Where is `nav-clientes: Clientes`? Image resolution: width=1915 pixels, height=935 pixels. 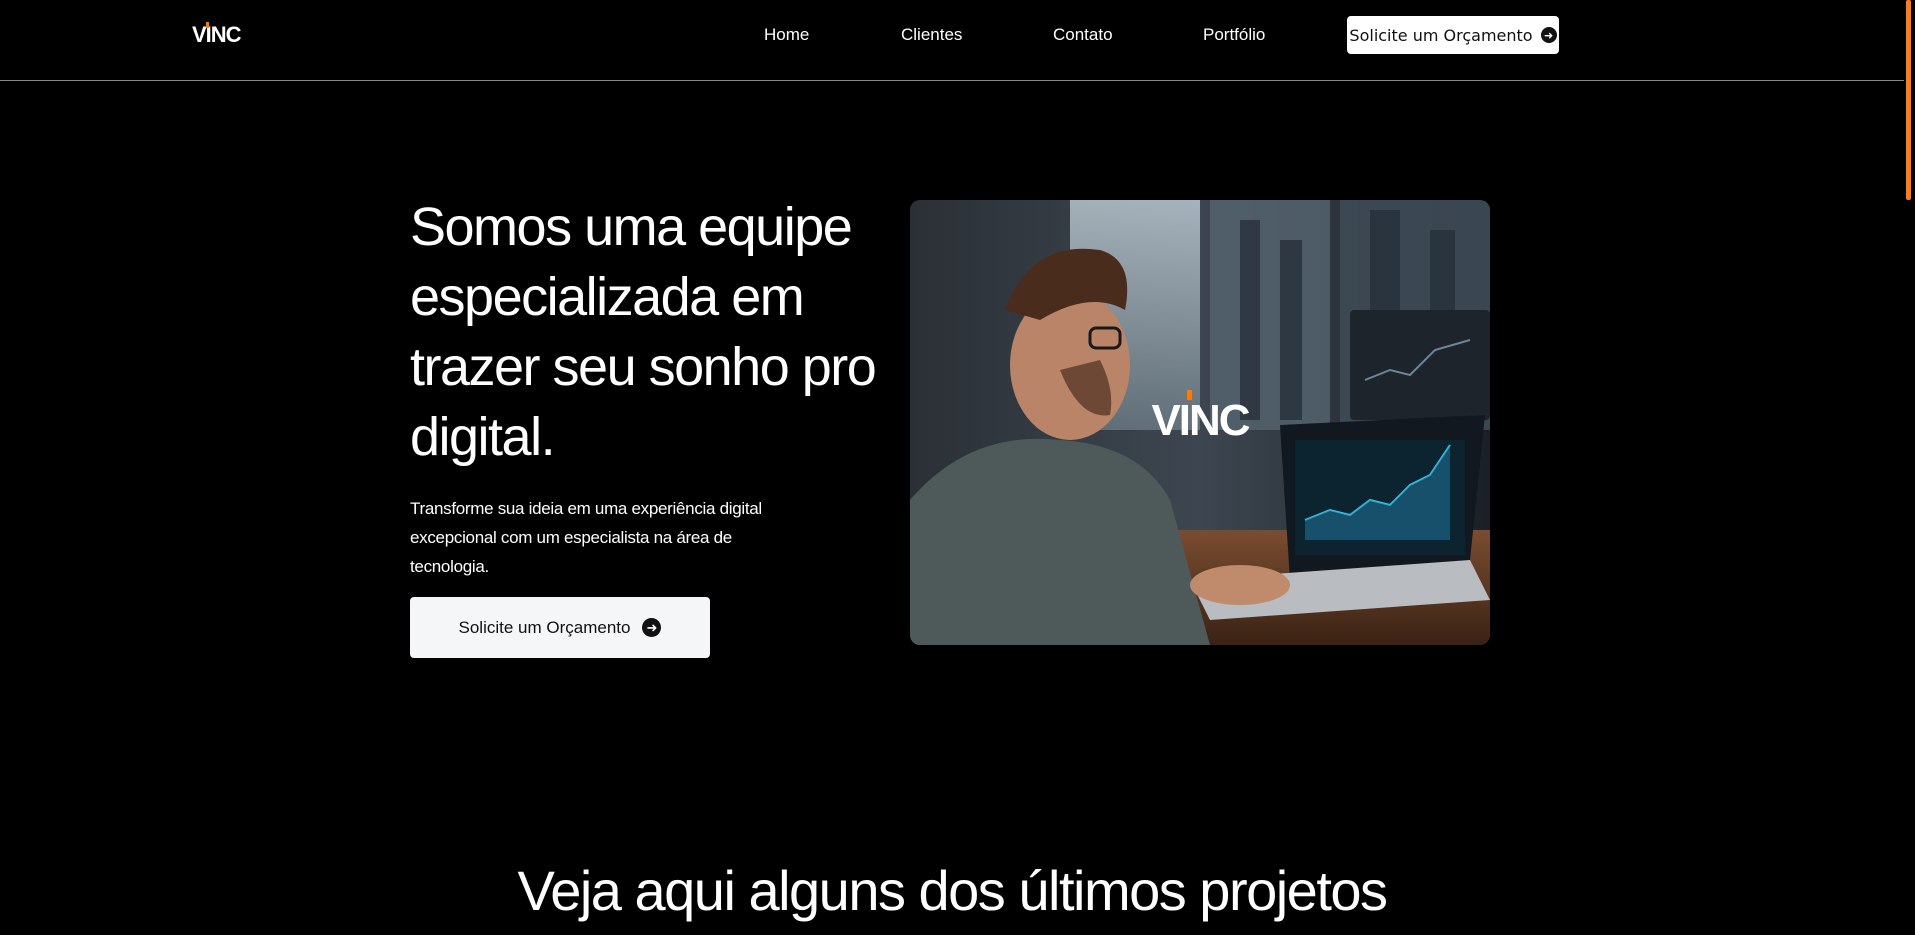
nav-clientes: Clientes is located at coordinates (931, 35).